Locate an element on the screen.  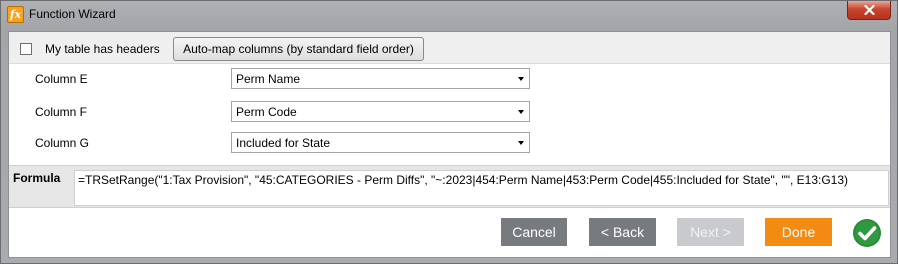
window-title: Function Wizard is located at coordinates (72, 14).